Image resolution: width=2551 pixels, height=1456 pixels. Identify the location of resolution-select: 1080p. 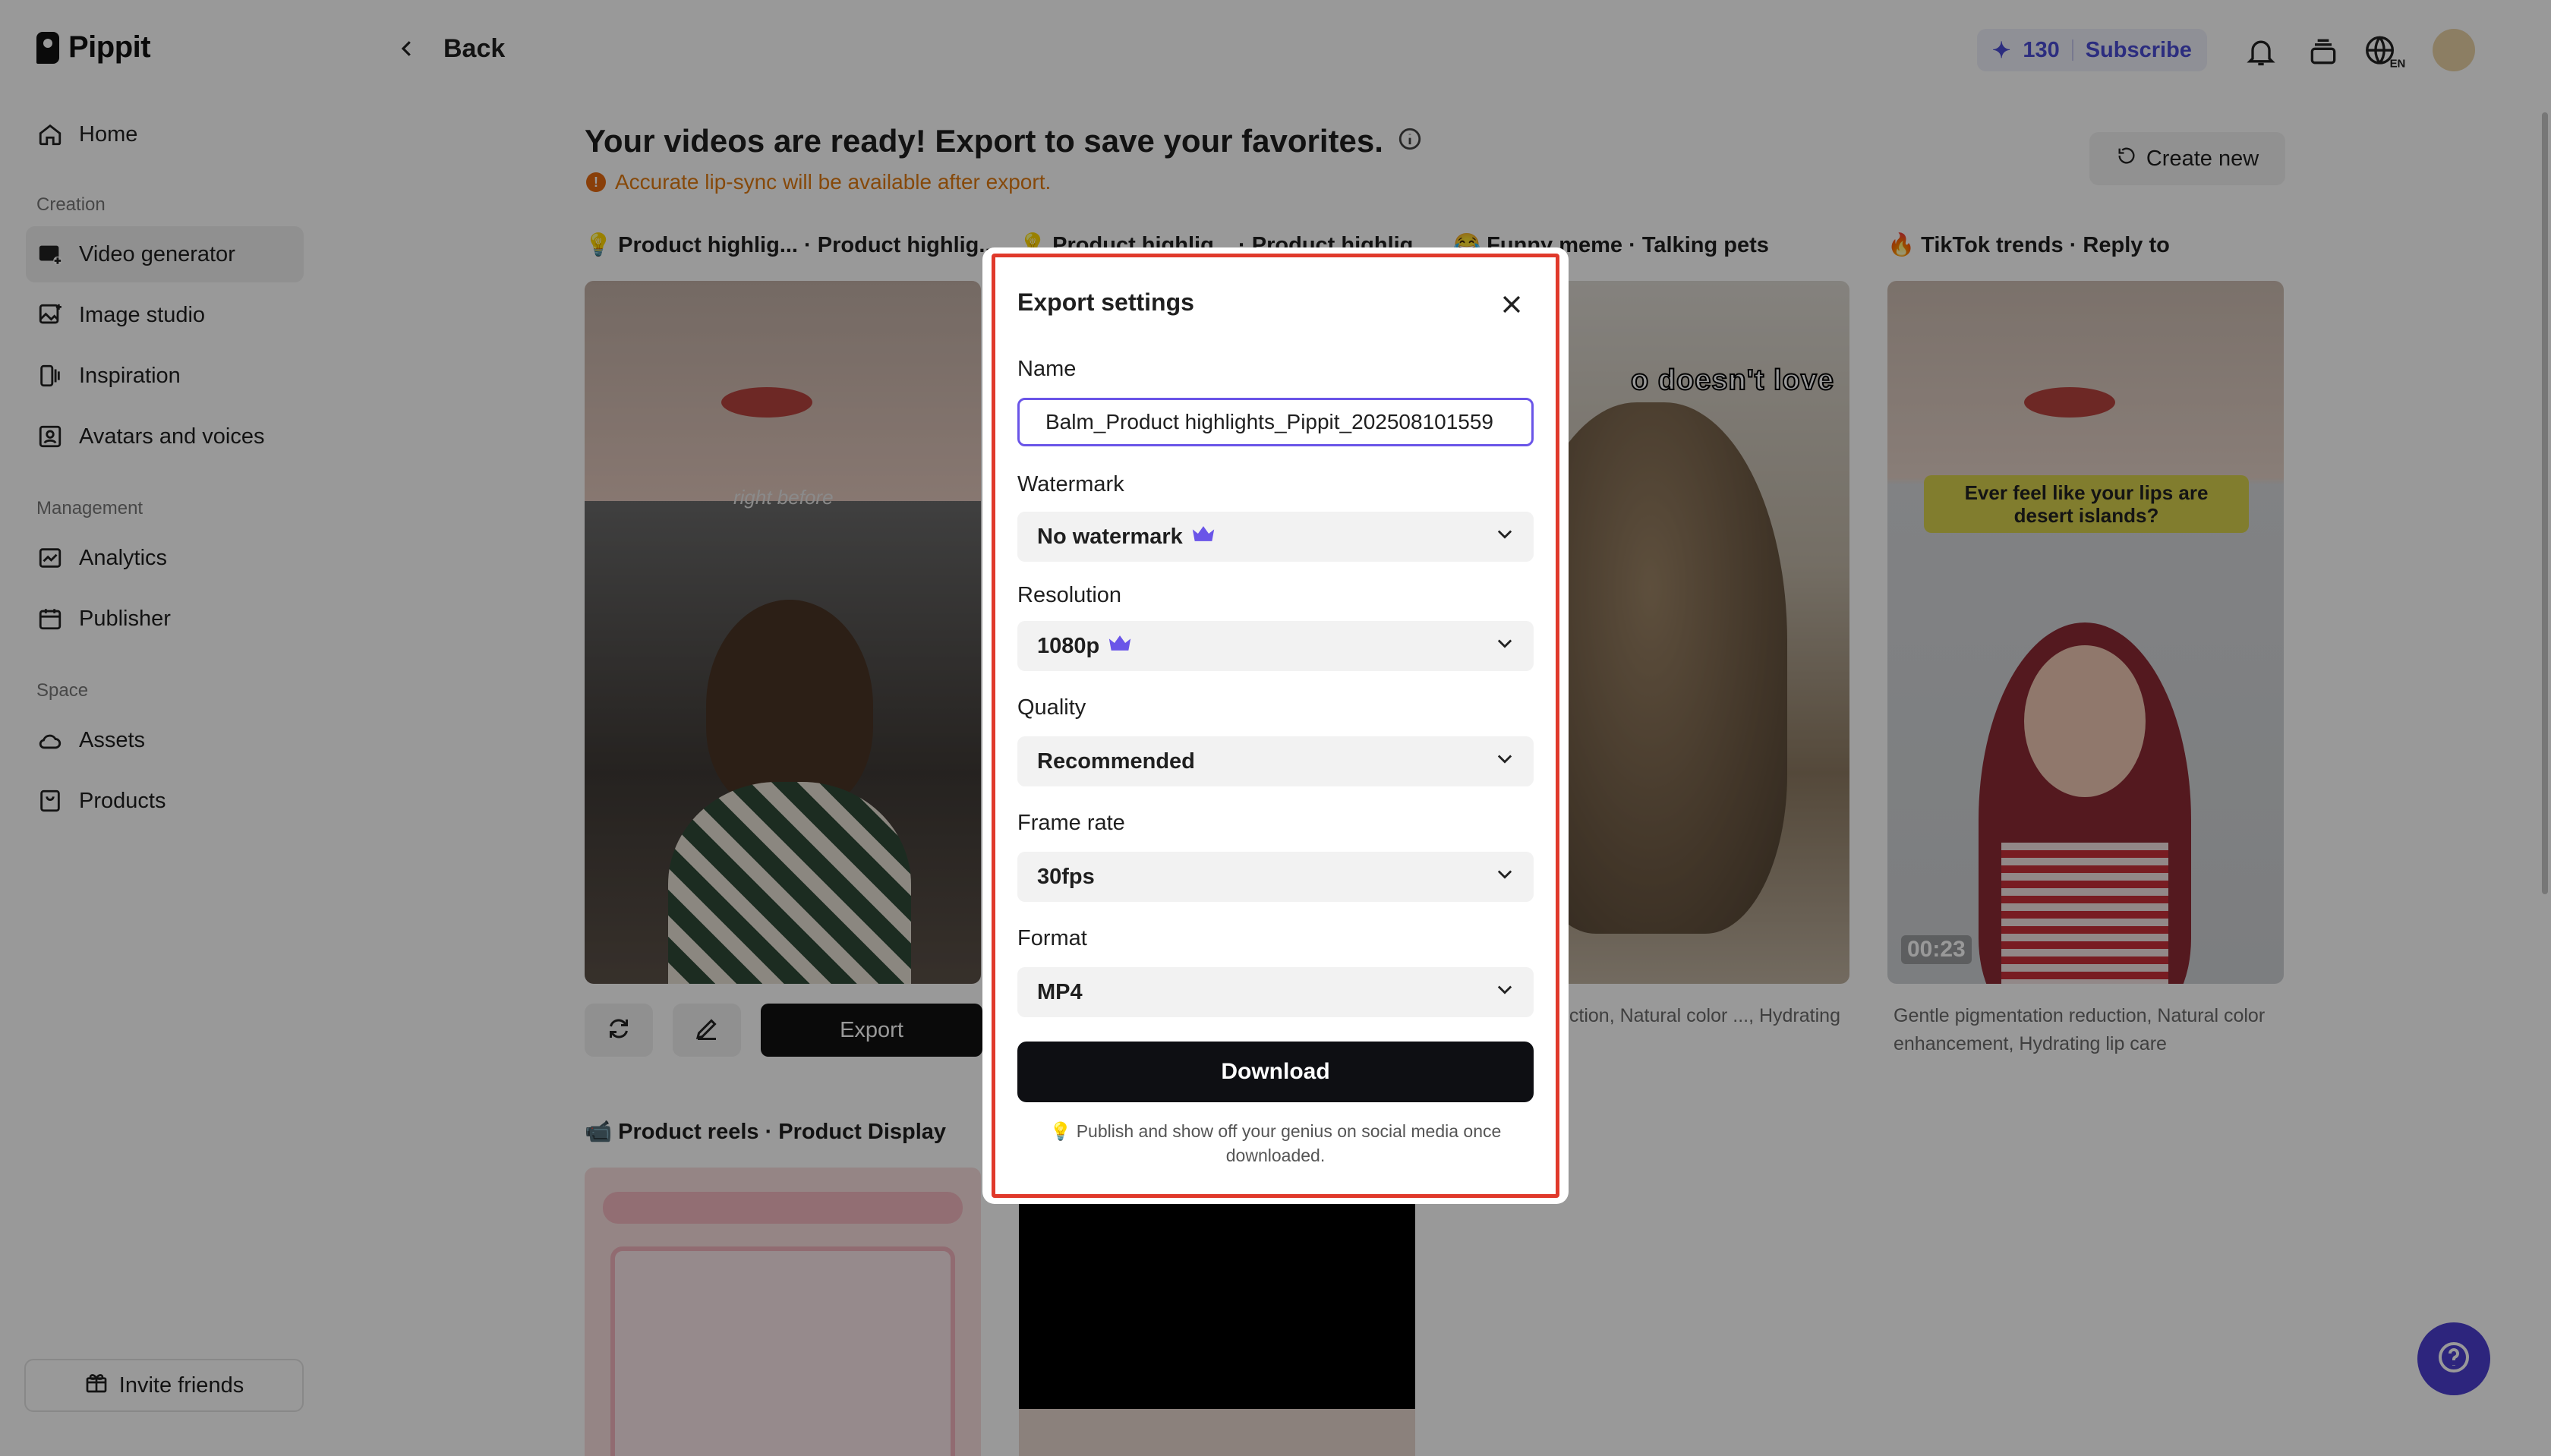
(1275, 646).